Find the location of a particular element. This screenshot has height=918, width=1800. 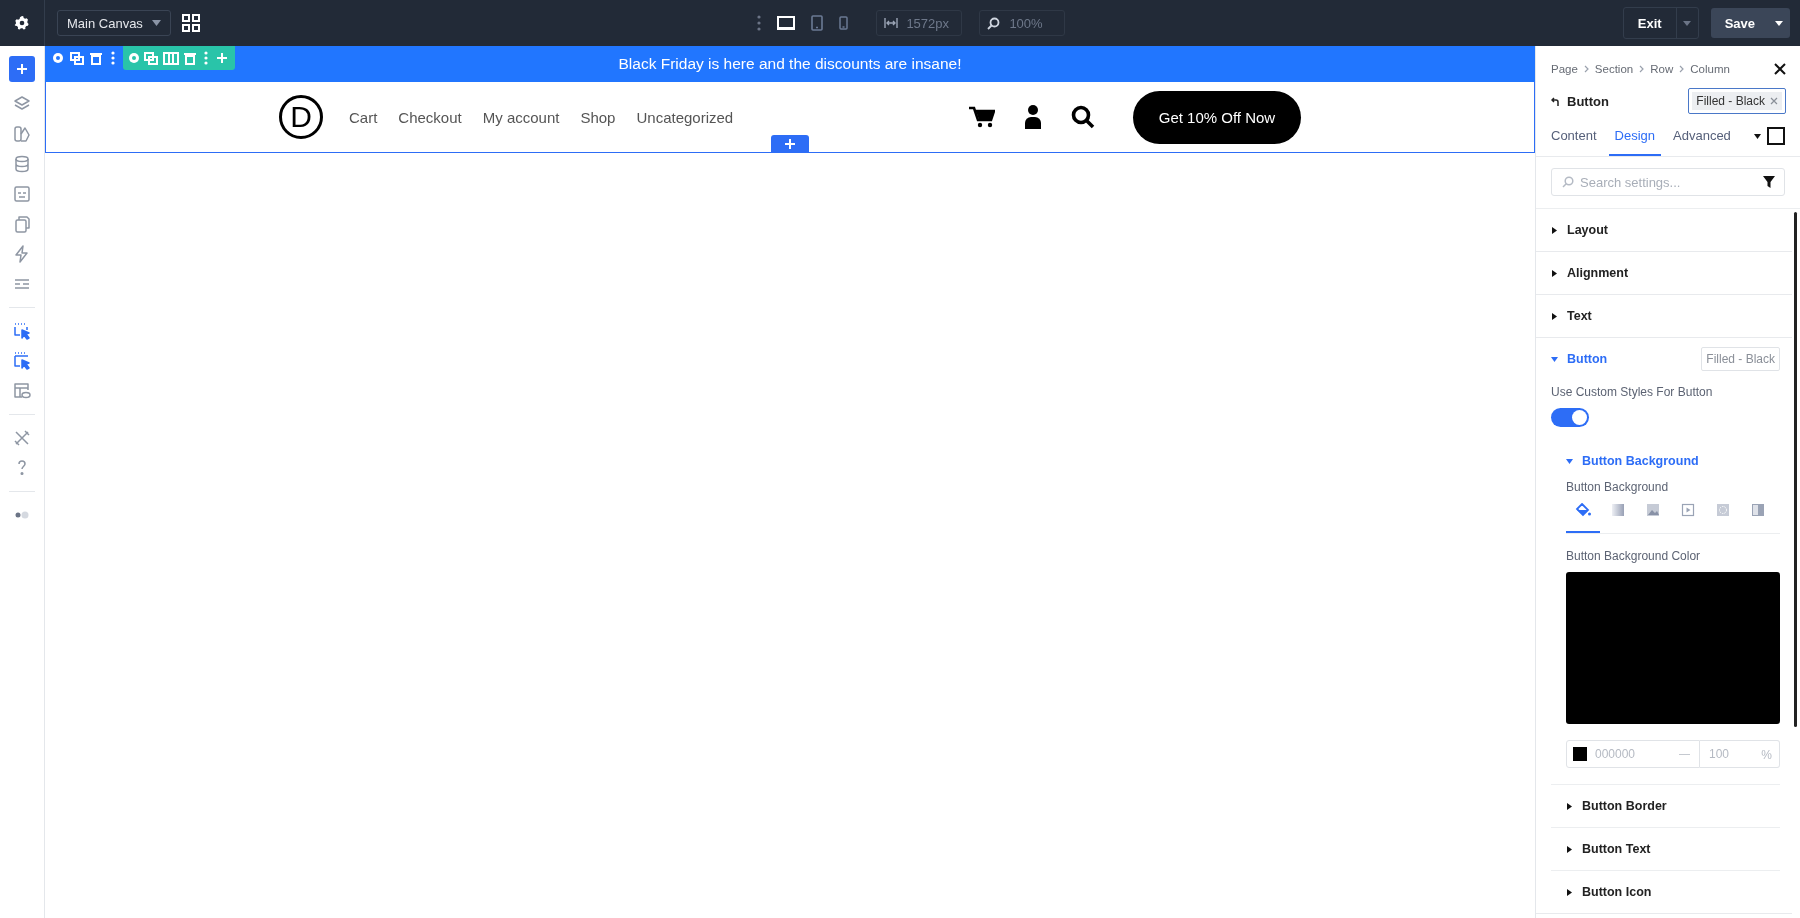

bolt-icon is located at coordinates (22, 254).